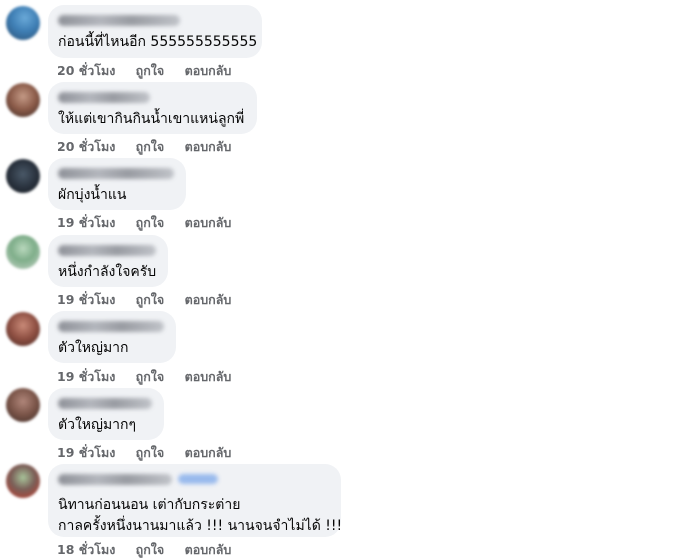 This screenshot has height=560, width=691. I want to click on comment-actions: 18 ชั่วโมง ถูกใจ ตอบกลับ, so click(152, 550).